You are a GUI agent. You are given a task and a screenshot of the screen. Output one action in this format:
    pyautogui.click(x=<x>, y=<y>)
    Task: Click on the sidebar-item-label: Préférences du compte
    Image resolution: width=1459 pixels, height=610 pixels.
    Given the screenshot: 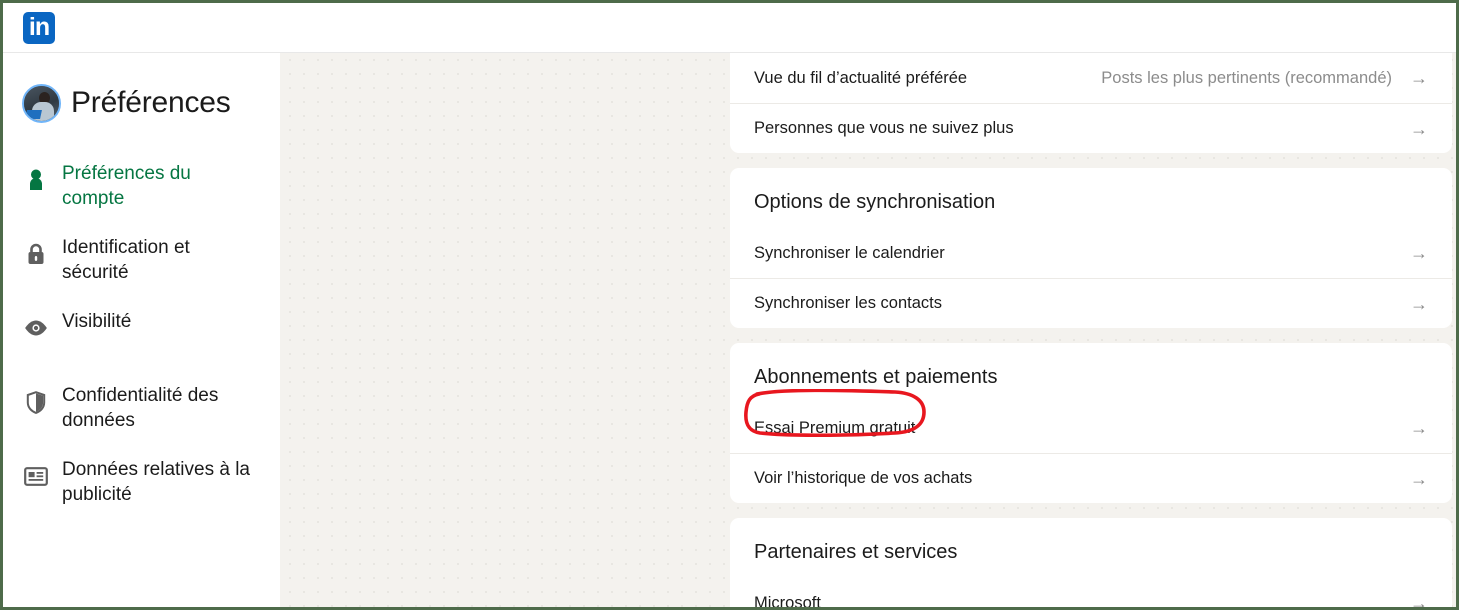 What is the action you would take?
    pyautogui.click(x=126, y=186)
    